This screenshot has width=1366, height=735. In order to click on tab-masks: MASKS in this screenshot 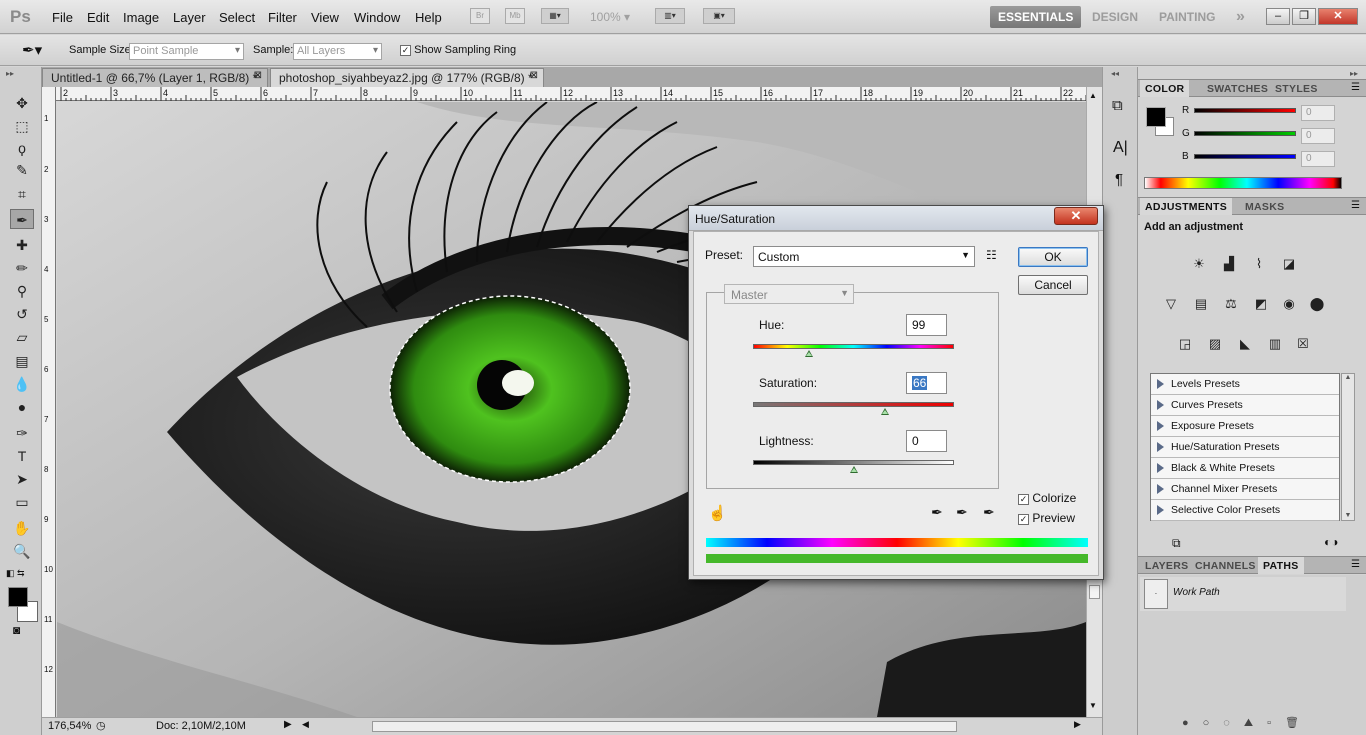, I will do `click(1264, 206)`.